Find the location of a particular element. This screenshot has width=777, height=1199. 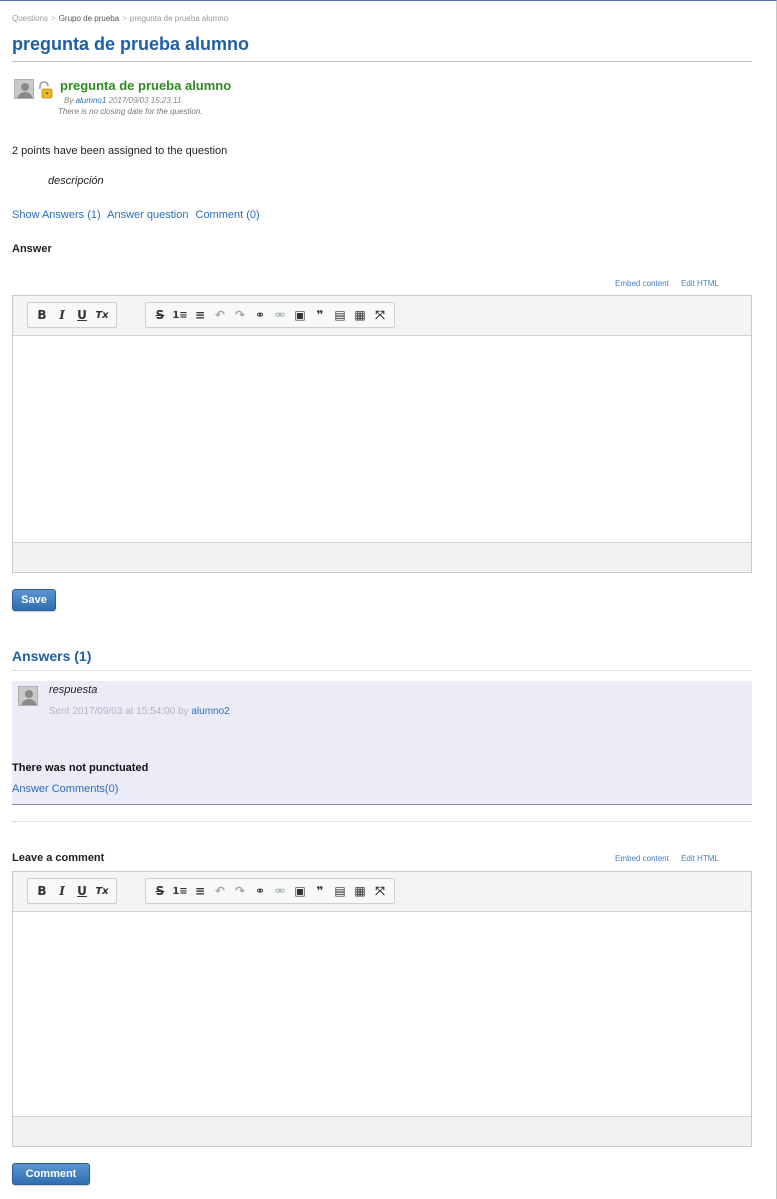

question-author-link: alumno1 is located at coordinates (91, 100).